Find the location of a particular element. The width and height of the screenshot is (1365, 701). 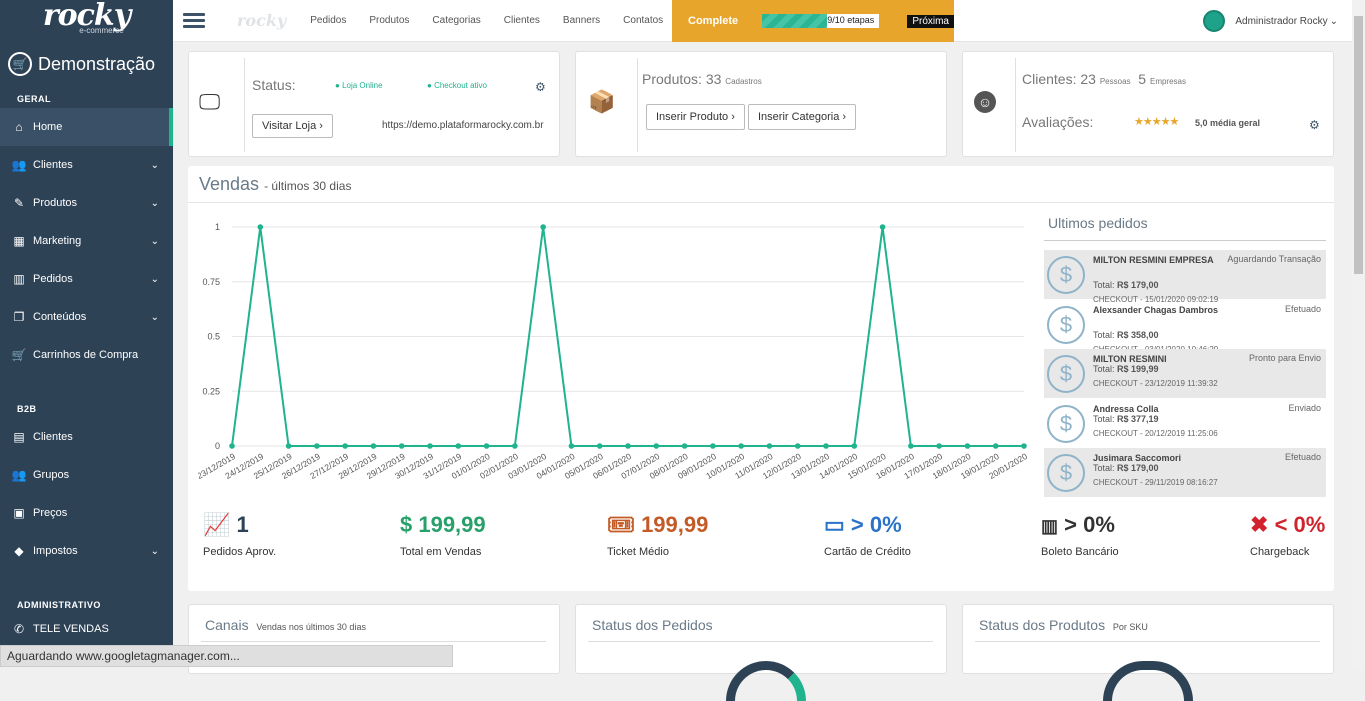

sidebar-item-label: Pedidos is located at coordinates (53, 279).